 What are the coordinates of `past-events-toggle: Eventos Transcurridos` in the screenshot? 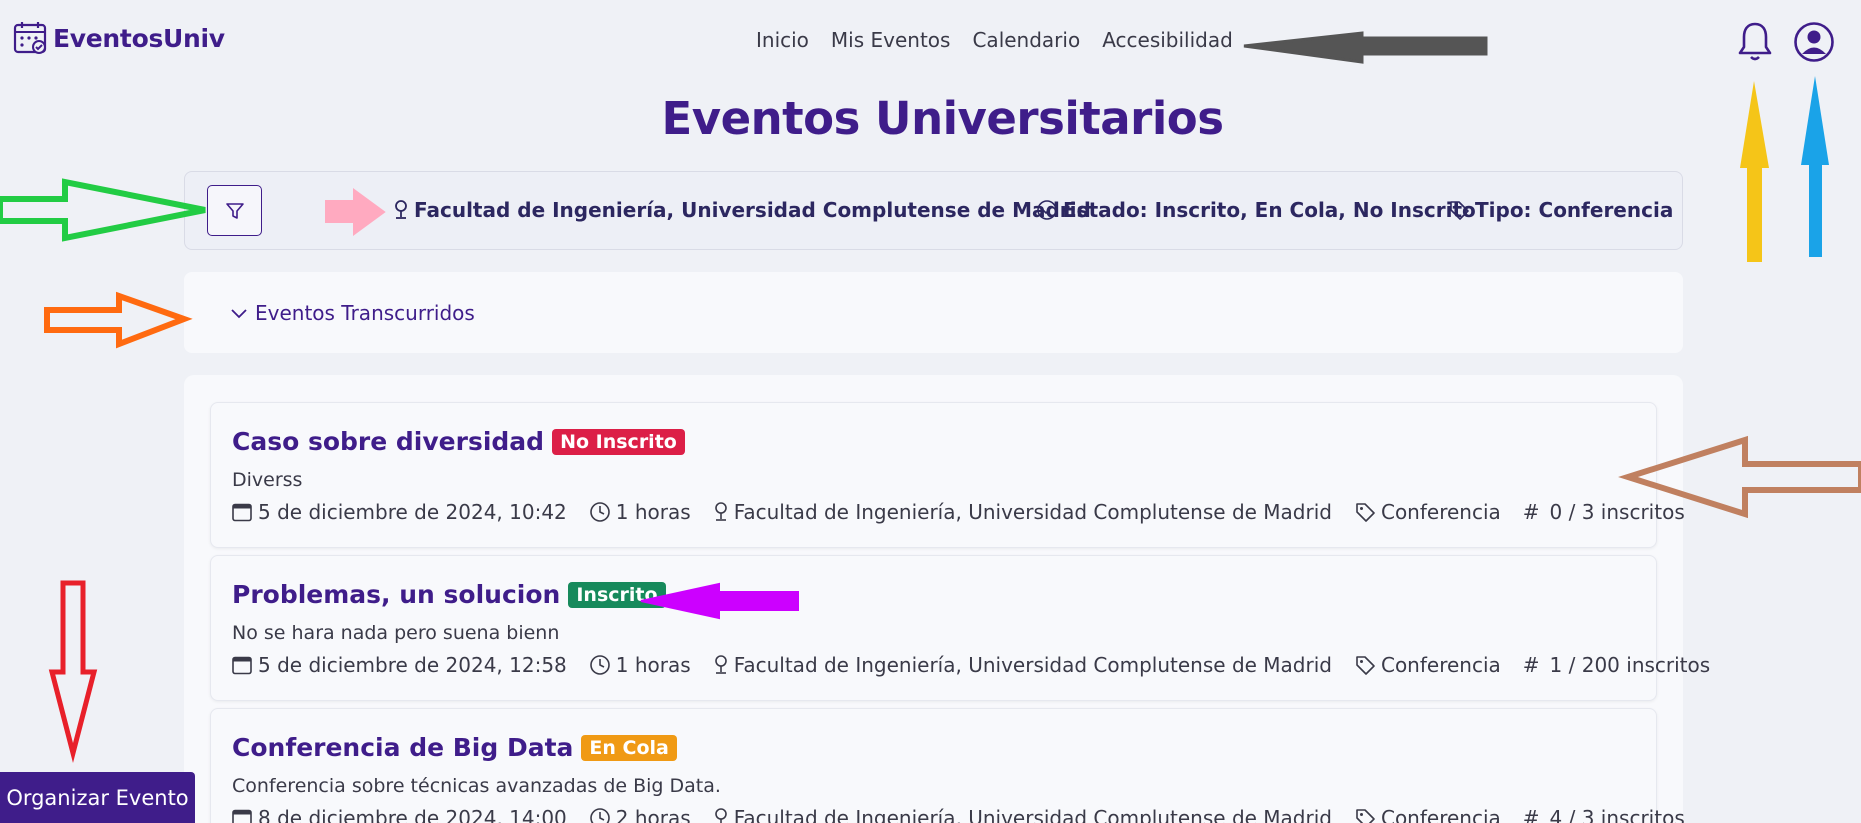 It's located at (352, 313).